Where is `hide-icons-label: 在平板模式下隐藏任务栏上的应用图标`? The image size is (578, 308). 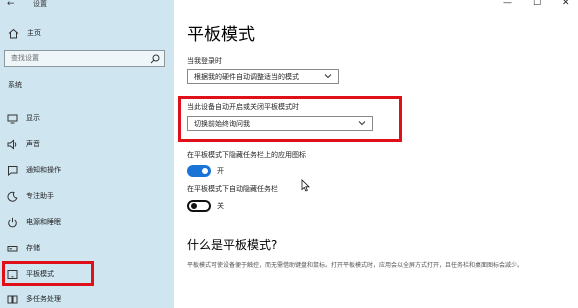
hide-icons-label: 在平板模式下隐藏任务栏上的应用图标 is located at coordinates (246, 155).